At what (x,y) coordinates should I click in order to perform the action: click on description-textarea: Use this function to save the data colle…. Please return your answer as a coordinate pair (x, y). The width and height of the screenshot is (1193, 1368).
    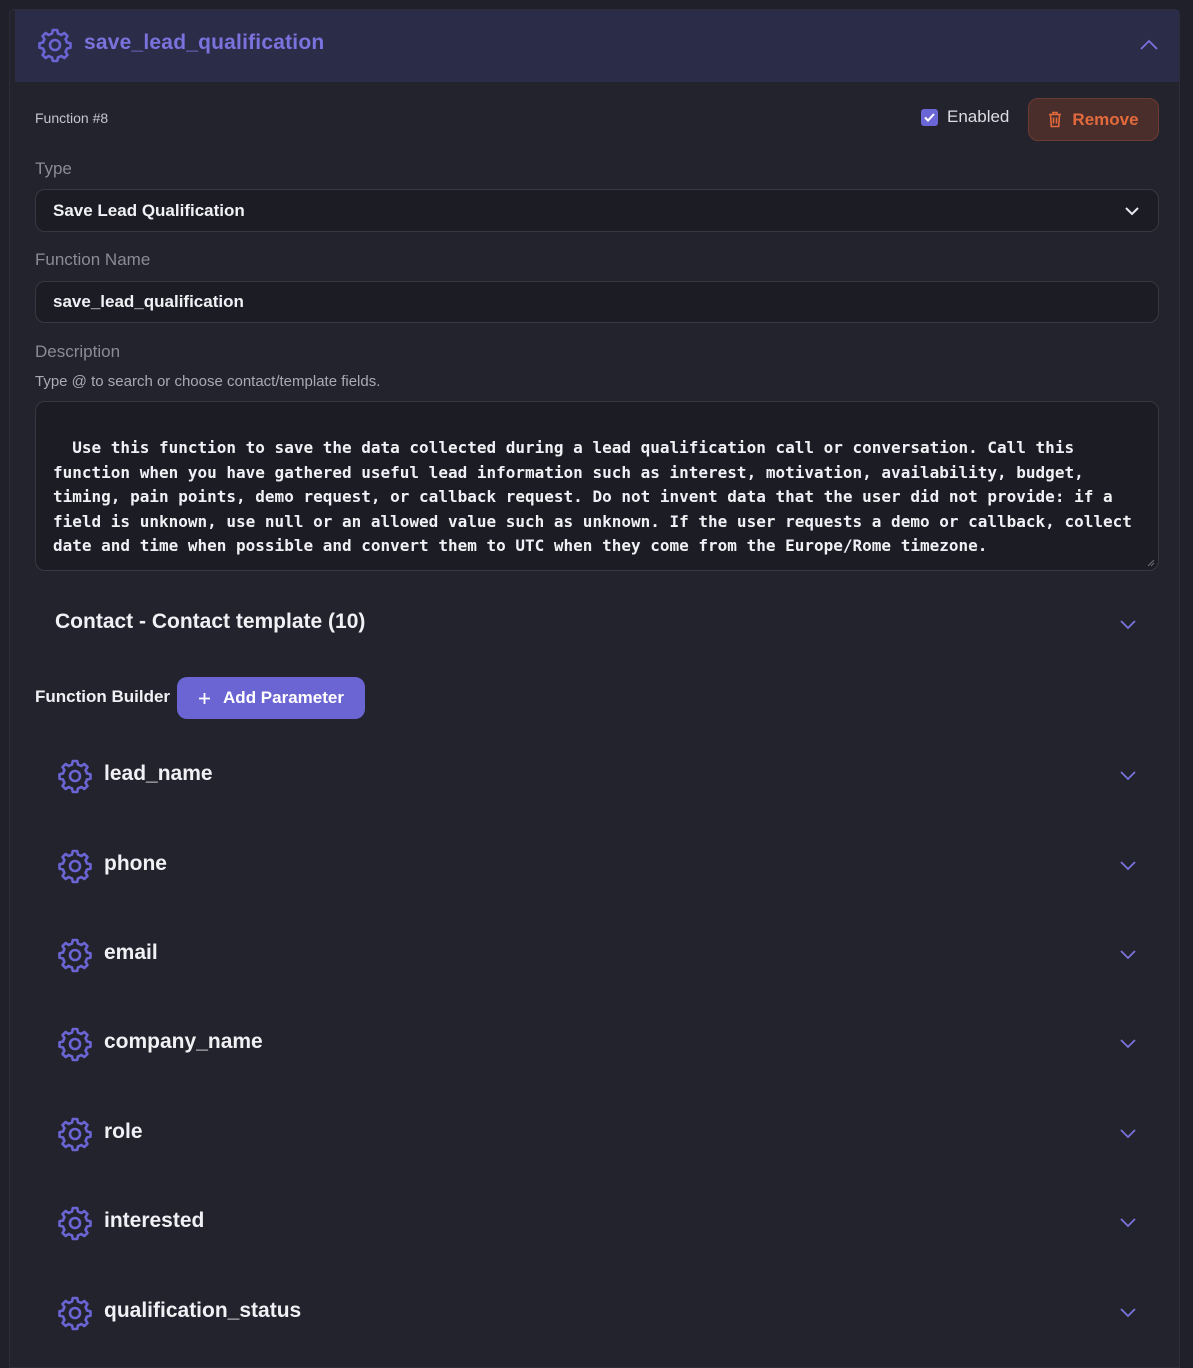
    Looking at the image, I should click on (597, 486).